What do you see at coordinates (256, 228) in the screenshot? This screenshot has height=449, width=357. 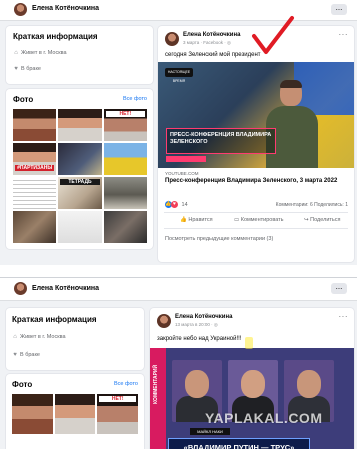 I see `action-divider-bottom` at bounding box center [256, 228].